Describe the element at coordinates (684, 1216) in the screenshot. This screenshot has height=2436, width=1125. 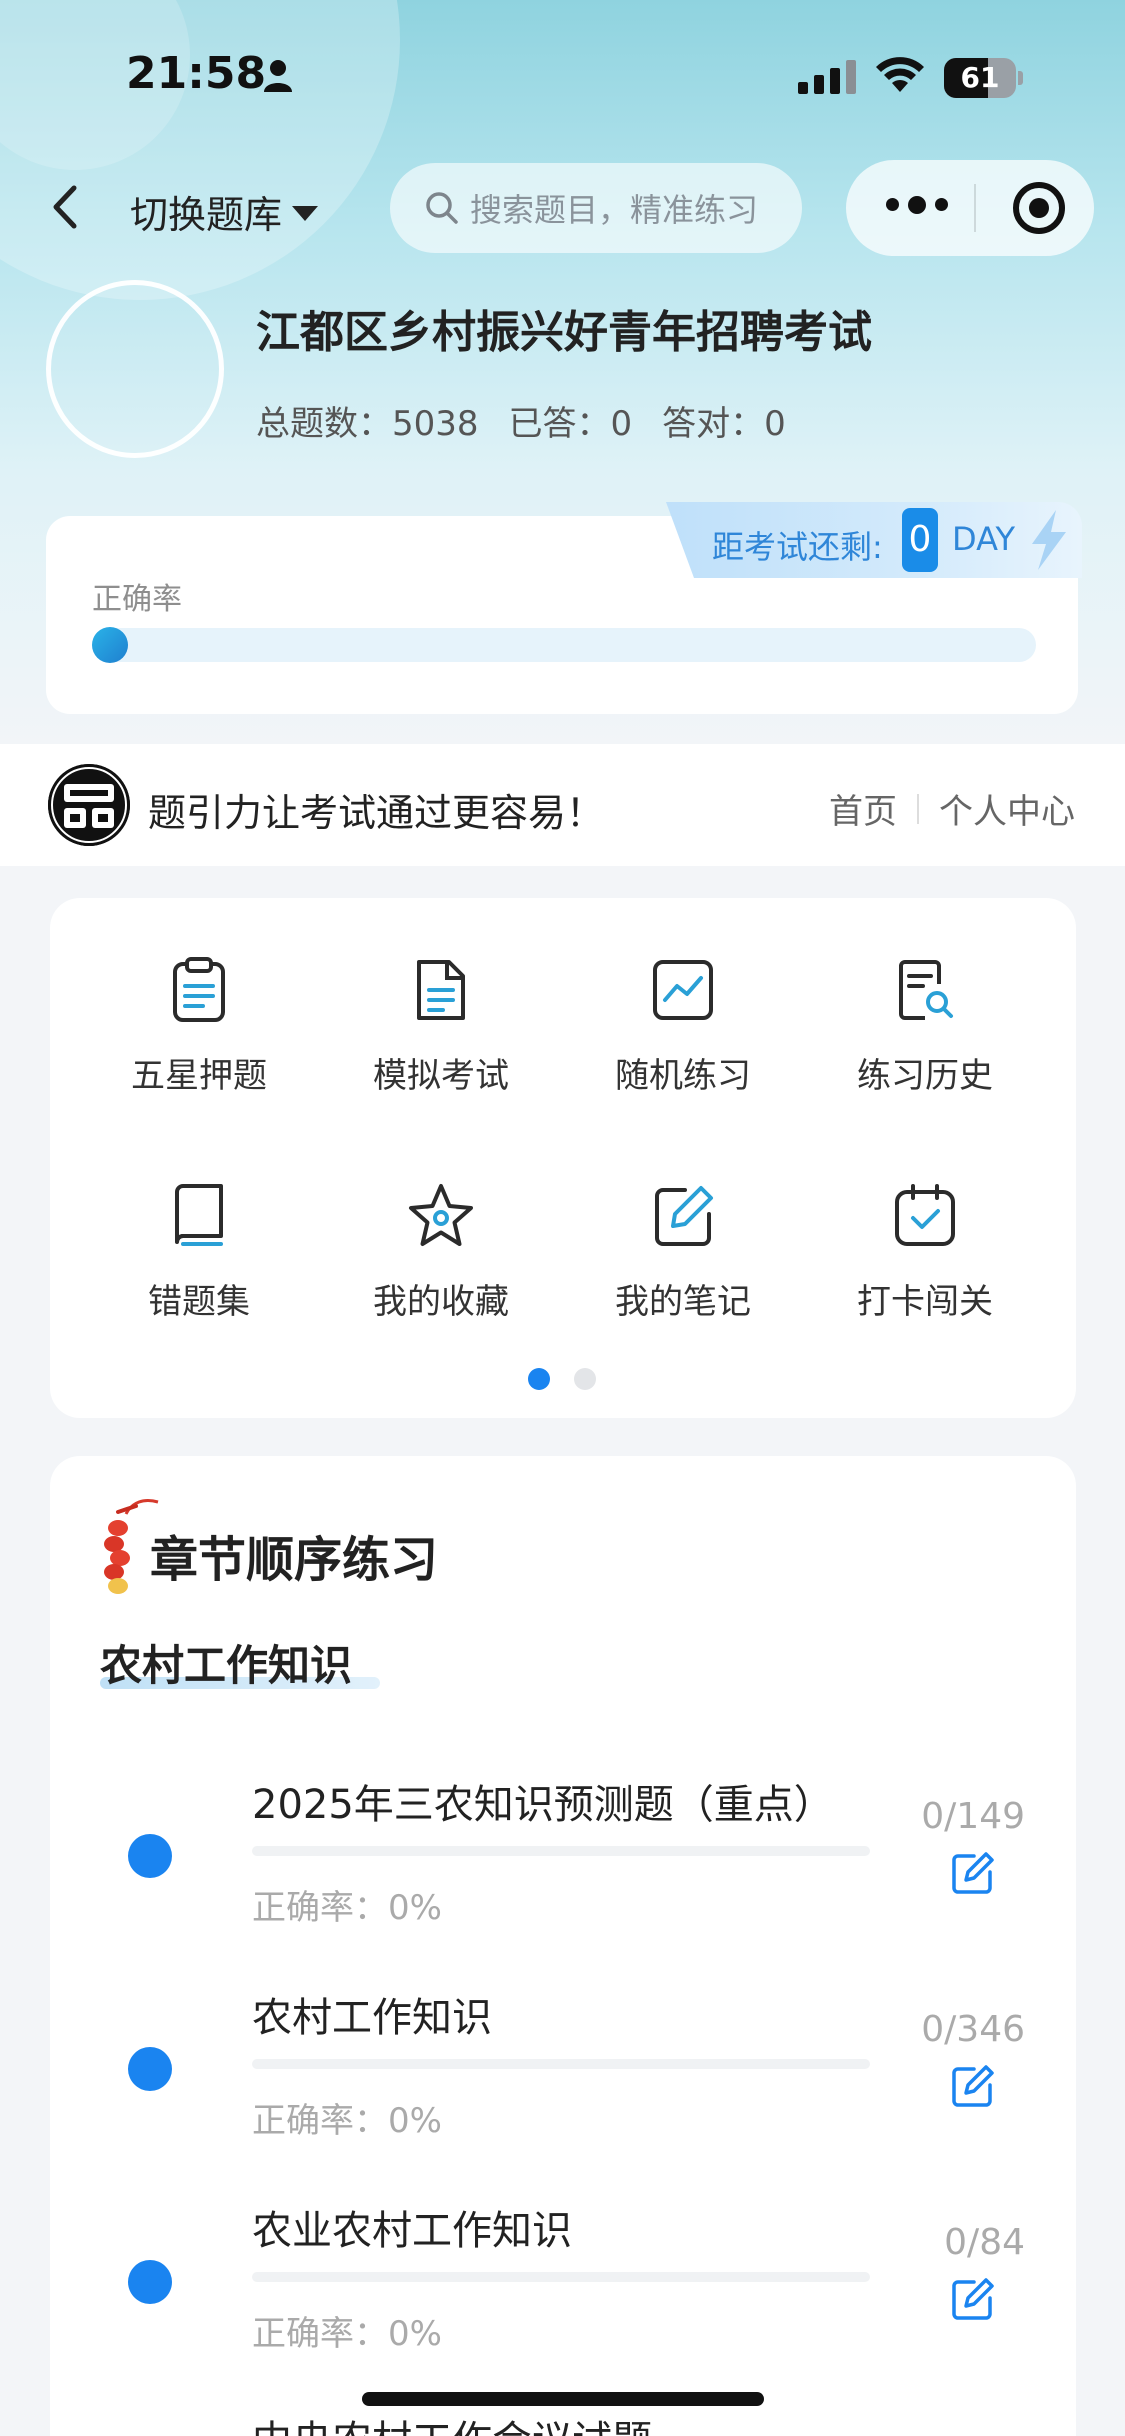
I see `edit-note-icon` at that location.